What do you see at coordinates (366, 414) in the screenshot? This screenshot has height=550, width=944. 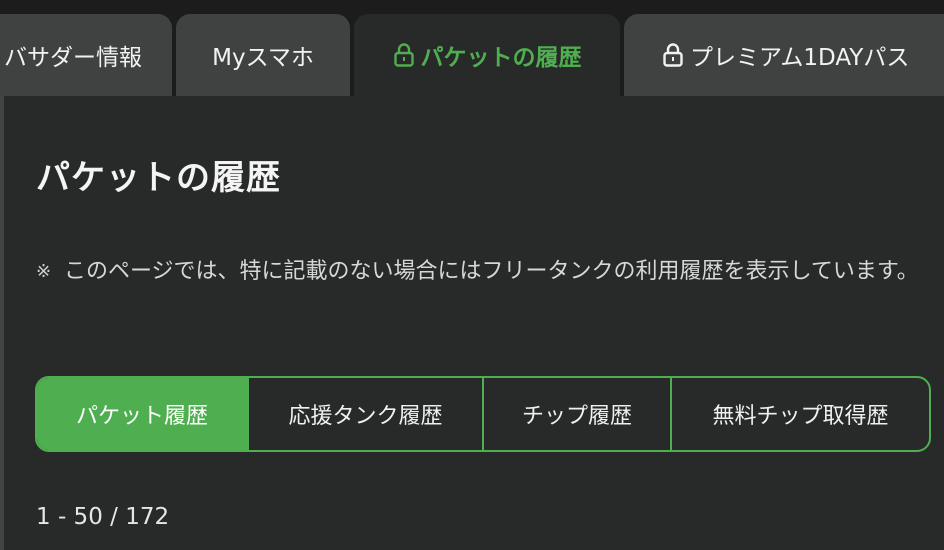 I see `segment-support-tank-history: 応援タンク履歴` at bounding box center [366, 414].